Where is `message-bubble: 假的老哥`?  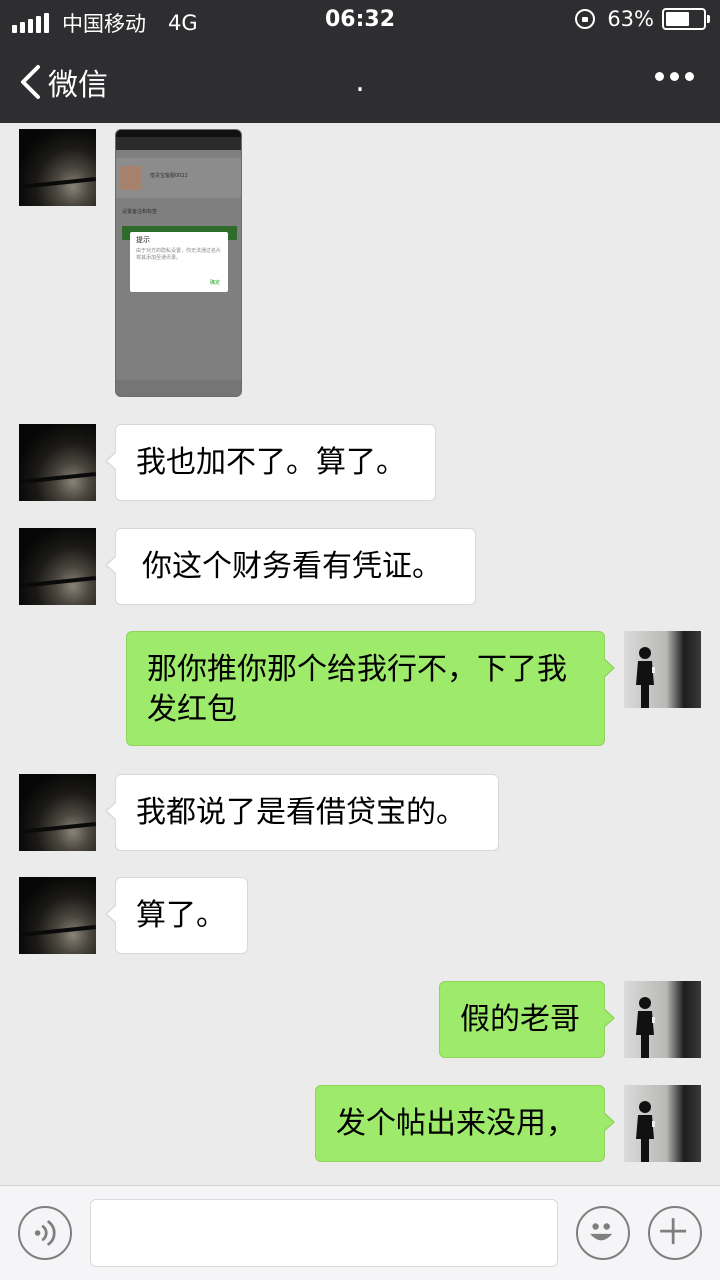 message-bubble: 假的老哥 is located at coordinates (527, 1019).